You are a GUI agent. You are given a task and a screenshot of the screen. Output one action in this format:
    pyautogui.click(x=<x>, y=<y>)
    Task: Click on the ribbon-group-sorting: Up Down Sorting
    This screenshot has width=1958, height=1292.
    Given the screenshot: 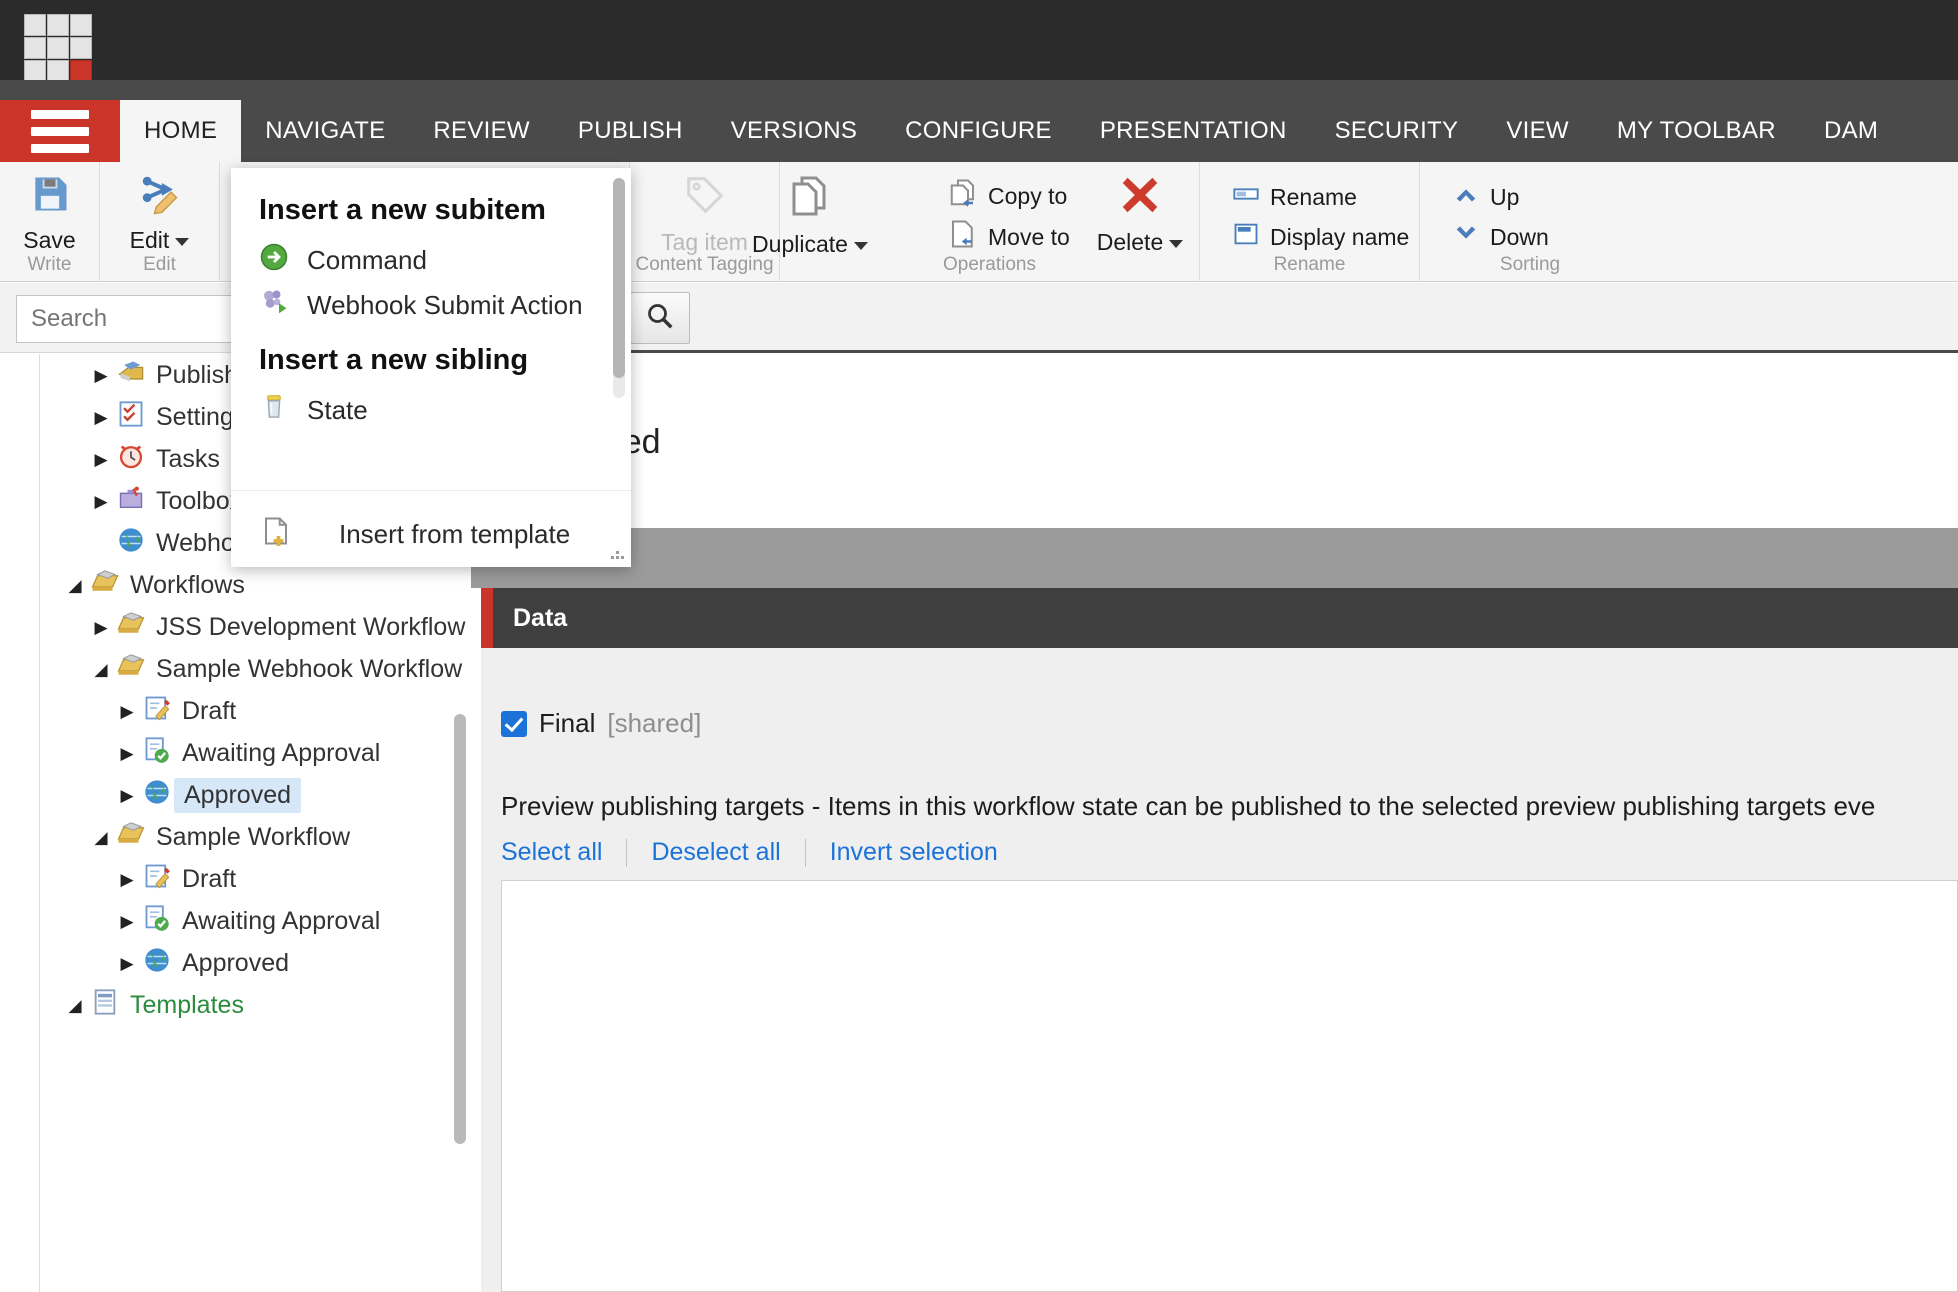 What is the action you would take?
    pyautogui.click(x=1530, y=222)
    